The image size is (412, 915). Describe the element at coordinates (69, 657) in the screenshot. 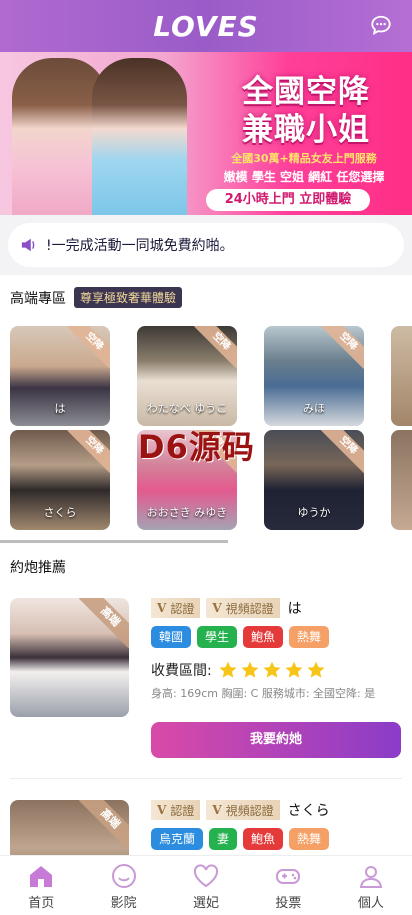

I see `recommend-photo: 高端` at that location.